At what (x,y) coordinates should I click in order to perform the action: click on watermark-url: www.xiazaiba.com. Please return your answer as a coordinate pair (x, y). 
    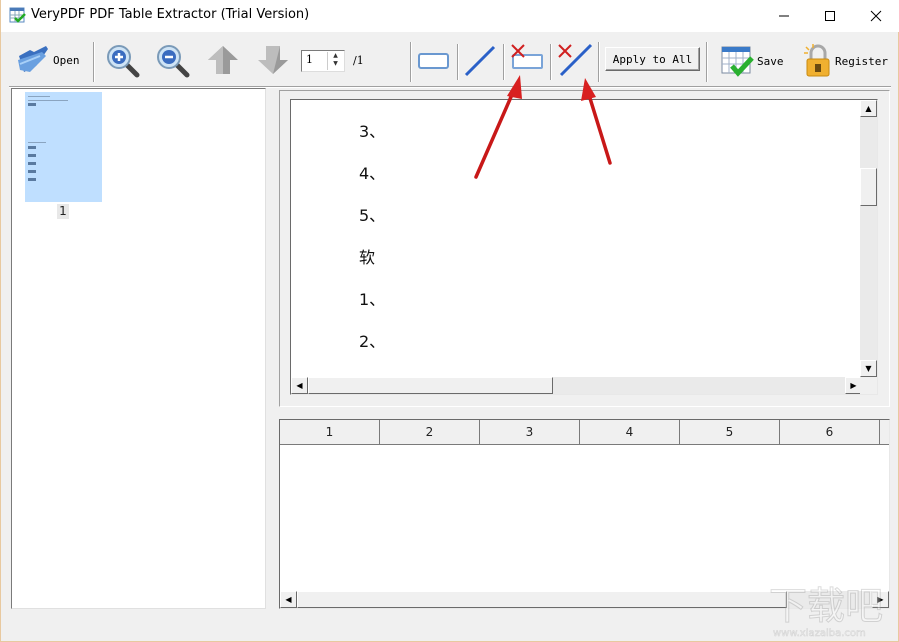
    Looking at the image, I should click on (819, 633).